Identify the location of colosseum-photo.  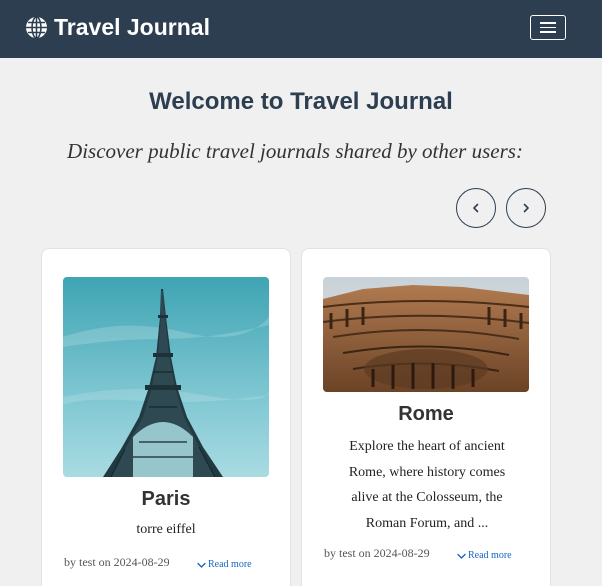
(426, 334).